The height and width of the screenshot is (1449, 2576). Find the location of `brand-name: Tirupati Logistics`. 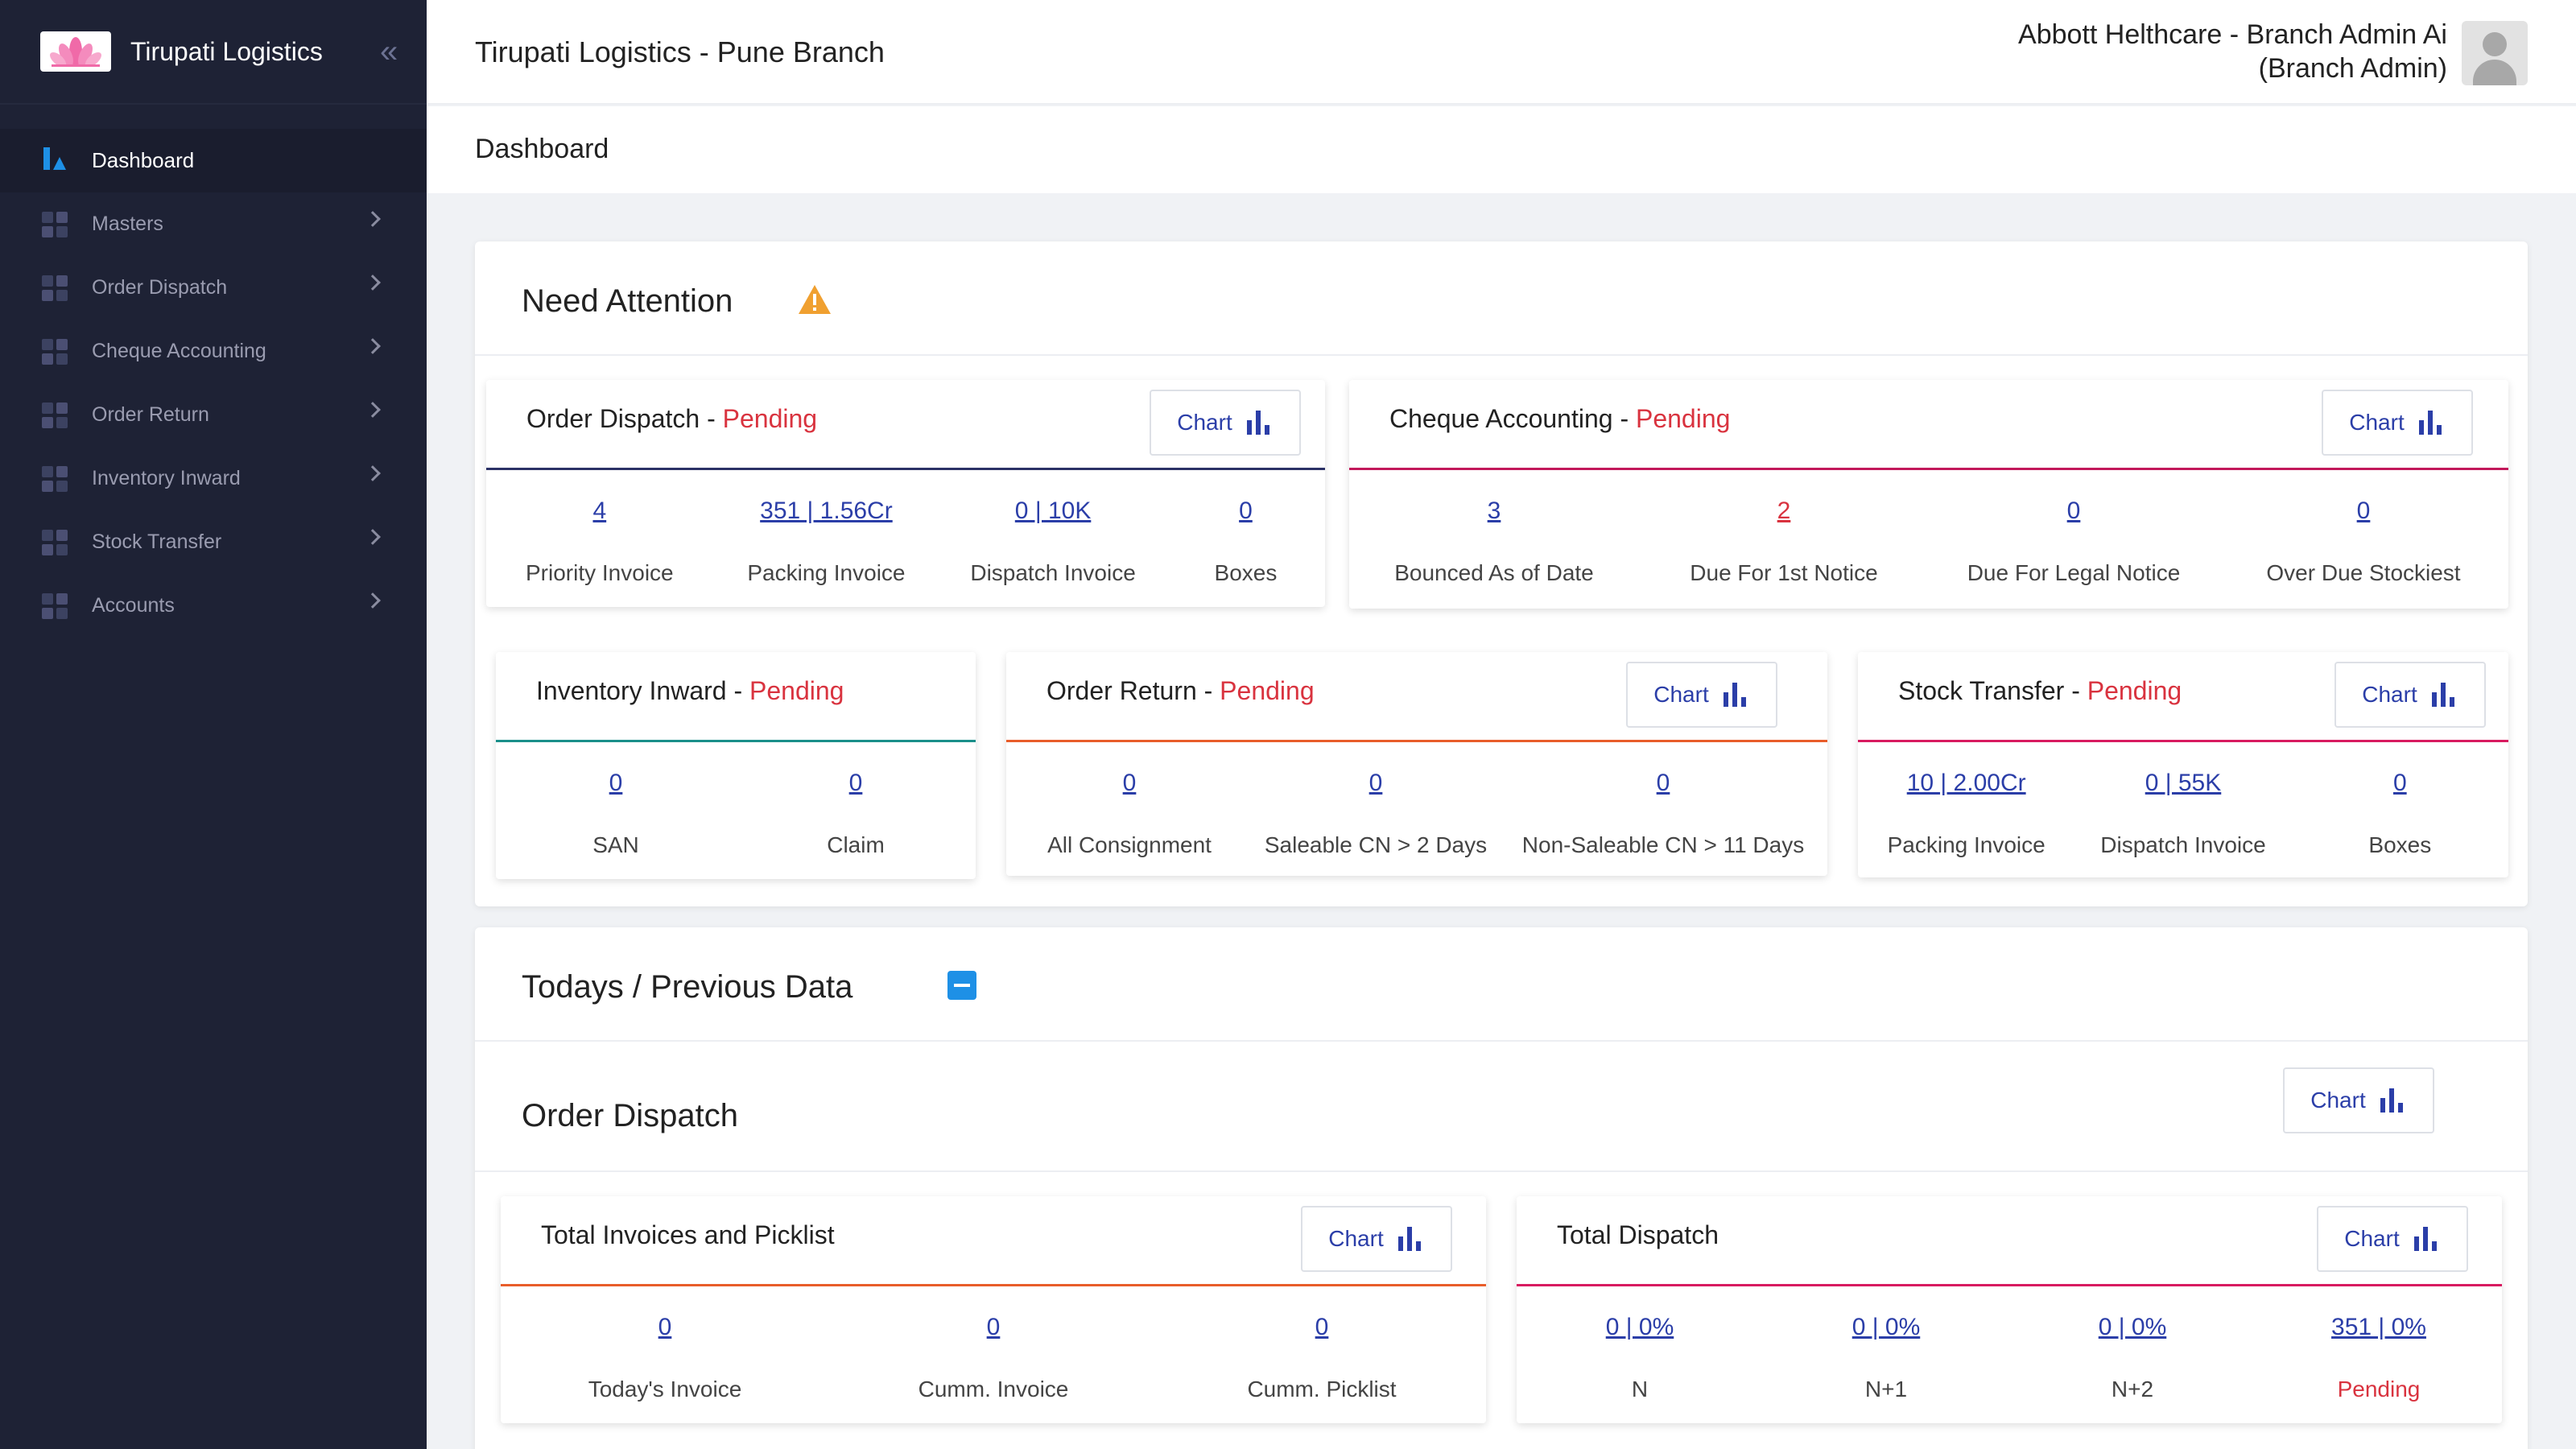

brand-name: Tirupati Logistics is located at coordinates (226, 51).